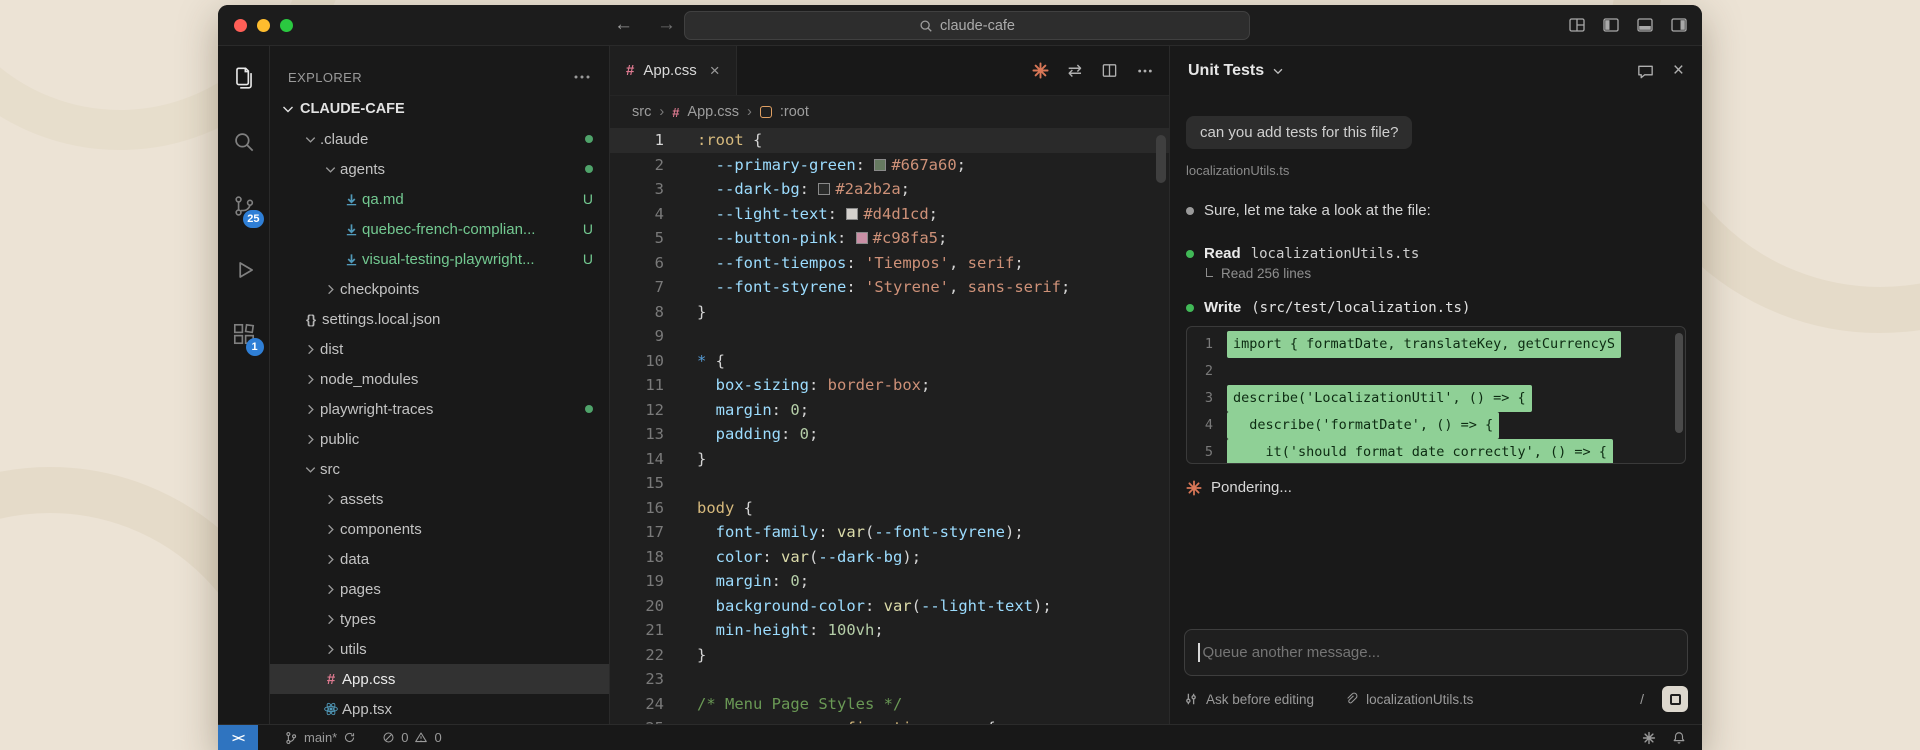 This screenshot has height=750, width=1920. What do you see at coordinates (654, 679) in the screenshot?
I see `line-number: 23` at bounding box center [654, 679].